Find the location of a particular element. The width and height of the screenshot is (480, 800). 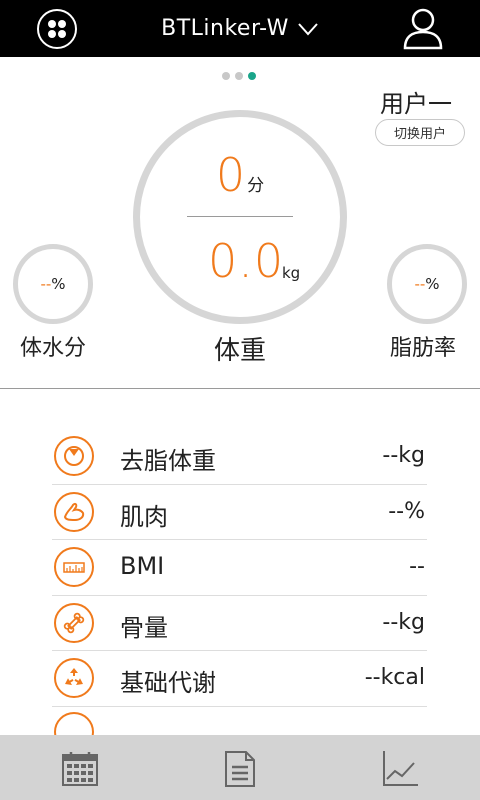

bone-icon is located at coordinates (74, 622).